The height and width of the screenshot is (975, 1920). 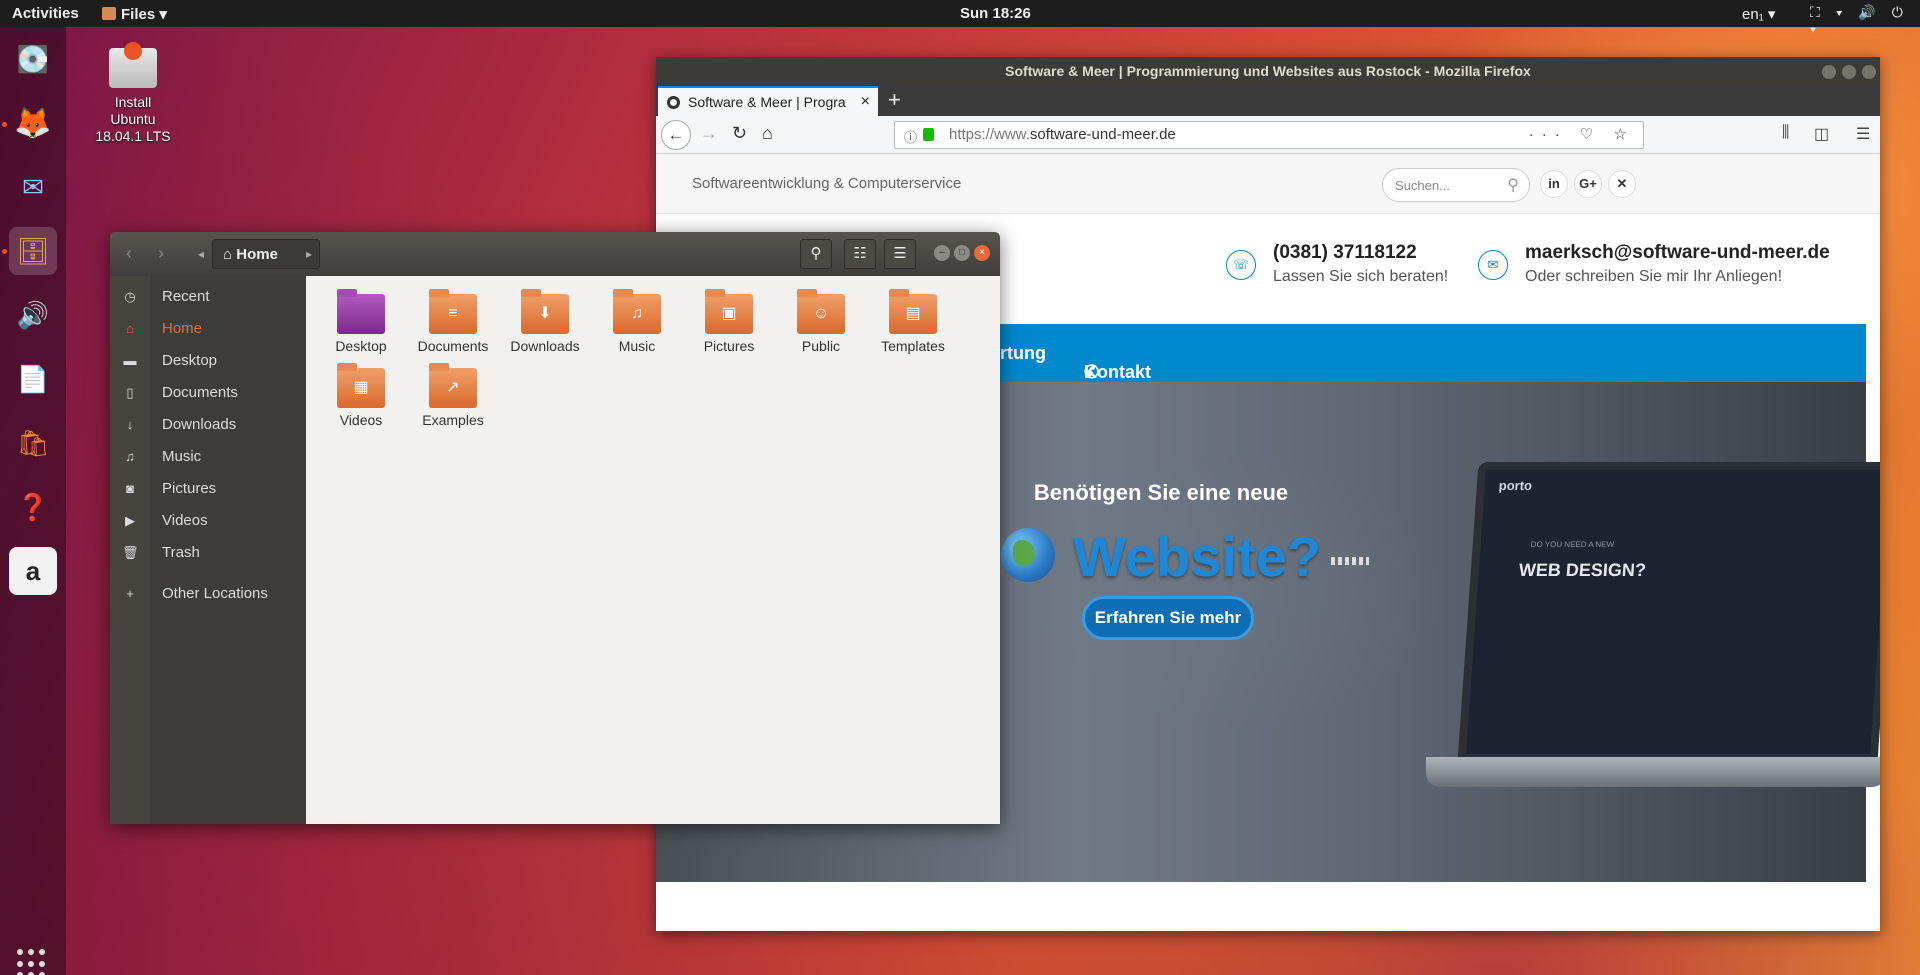 I want to click on folder-label: Videos, so click(x=361, y=420).